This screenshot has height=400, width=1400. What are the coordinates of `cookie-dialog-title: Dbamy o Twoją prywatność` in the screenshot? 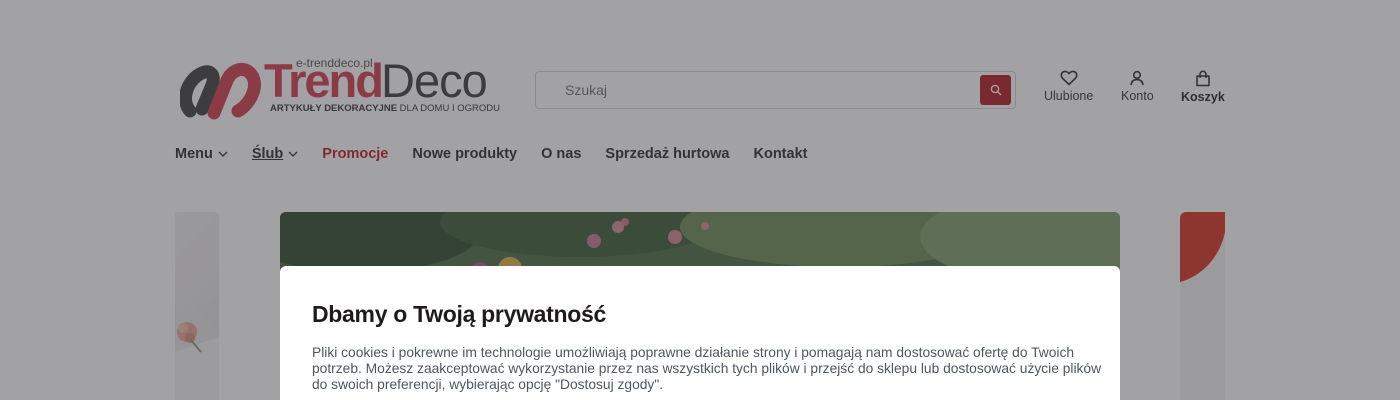 It's located at (459, 314).